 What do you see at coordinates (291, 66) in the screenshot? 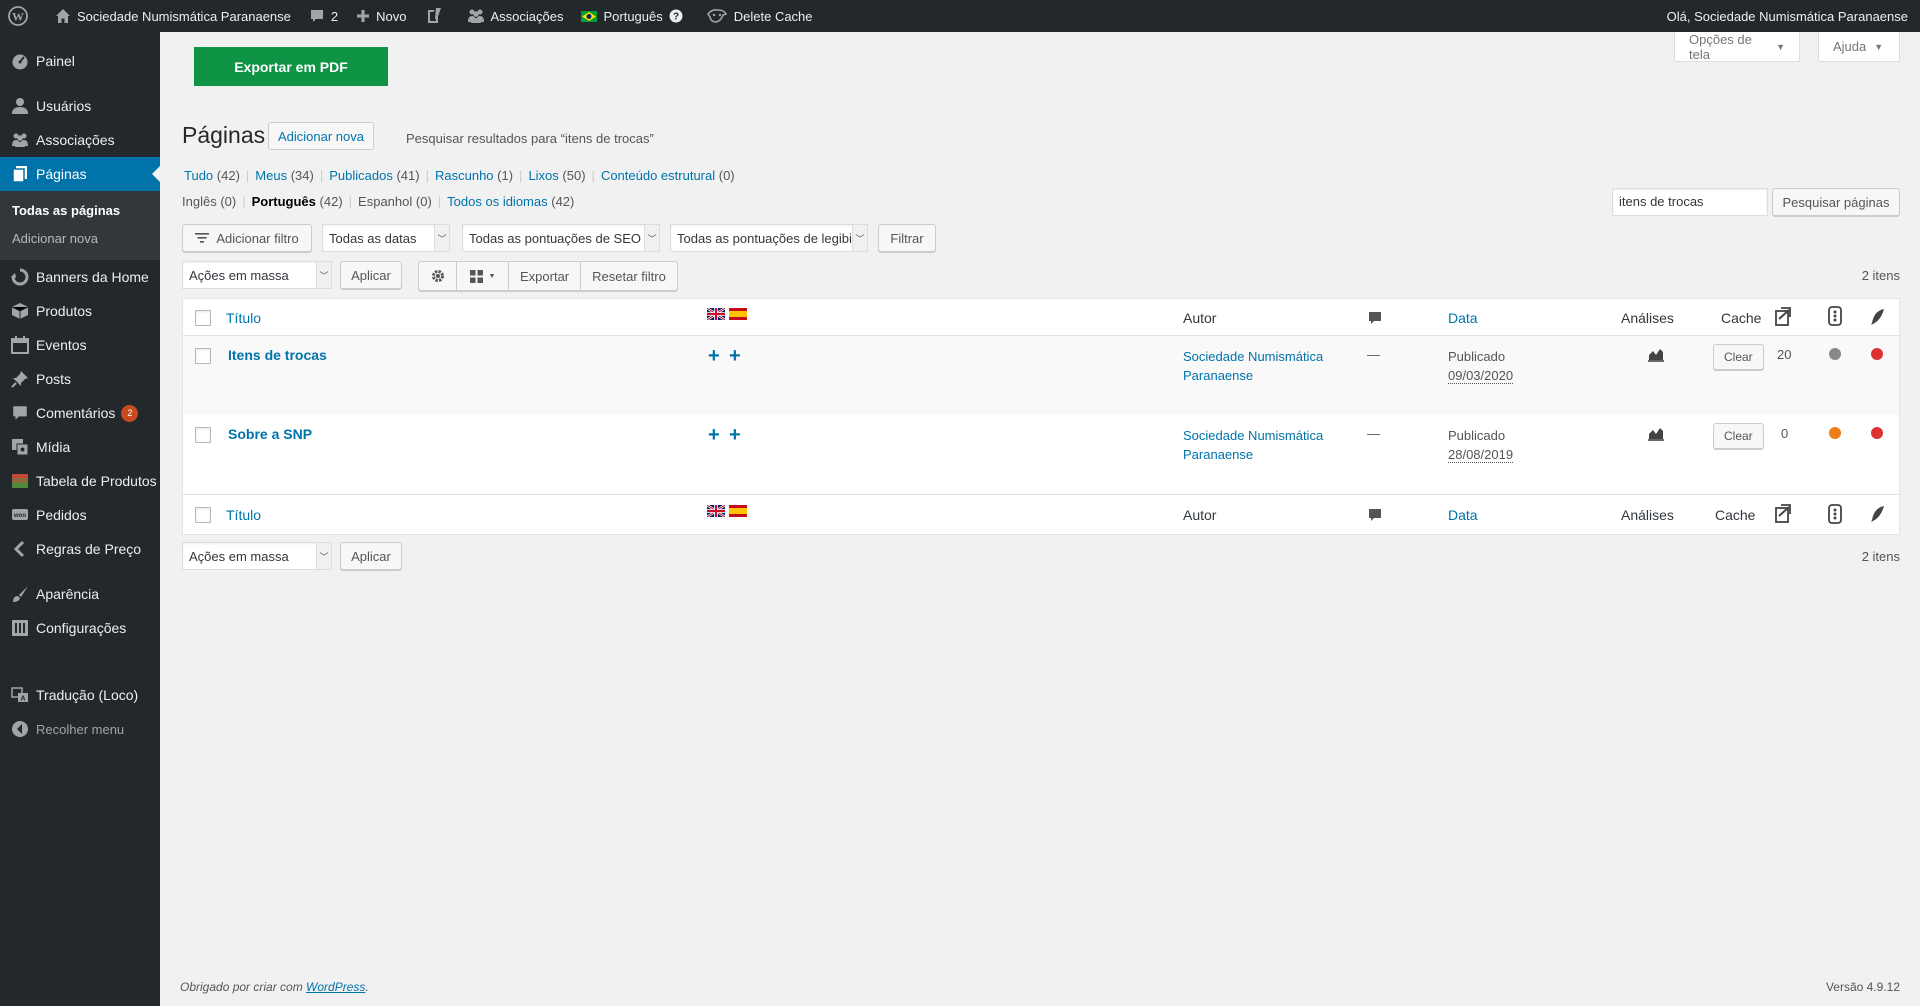
I see `export-pdf-button: Exportar em PDF` at bounding box center [291, 66].